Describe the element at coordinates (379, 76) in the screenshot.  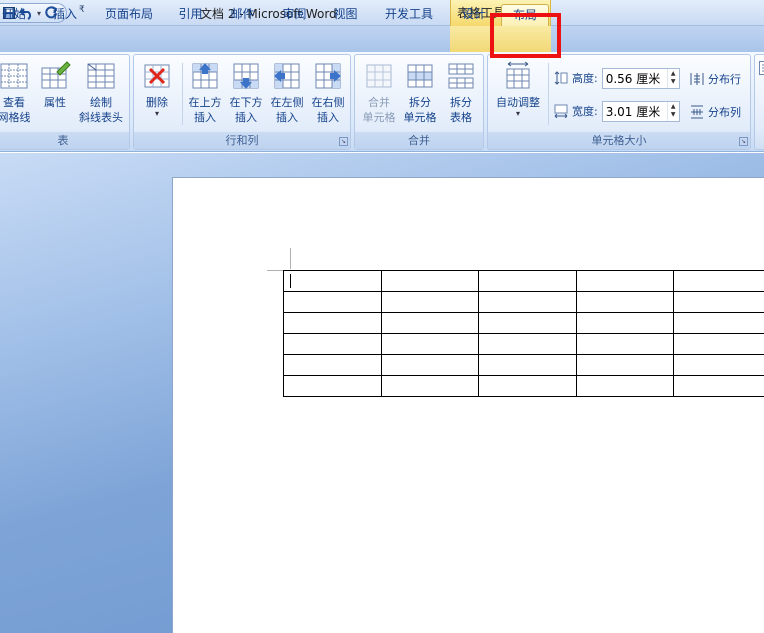
I see `merge-cells-icon` at that location.